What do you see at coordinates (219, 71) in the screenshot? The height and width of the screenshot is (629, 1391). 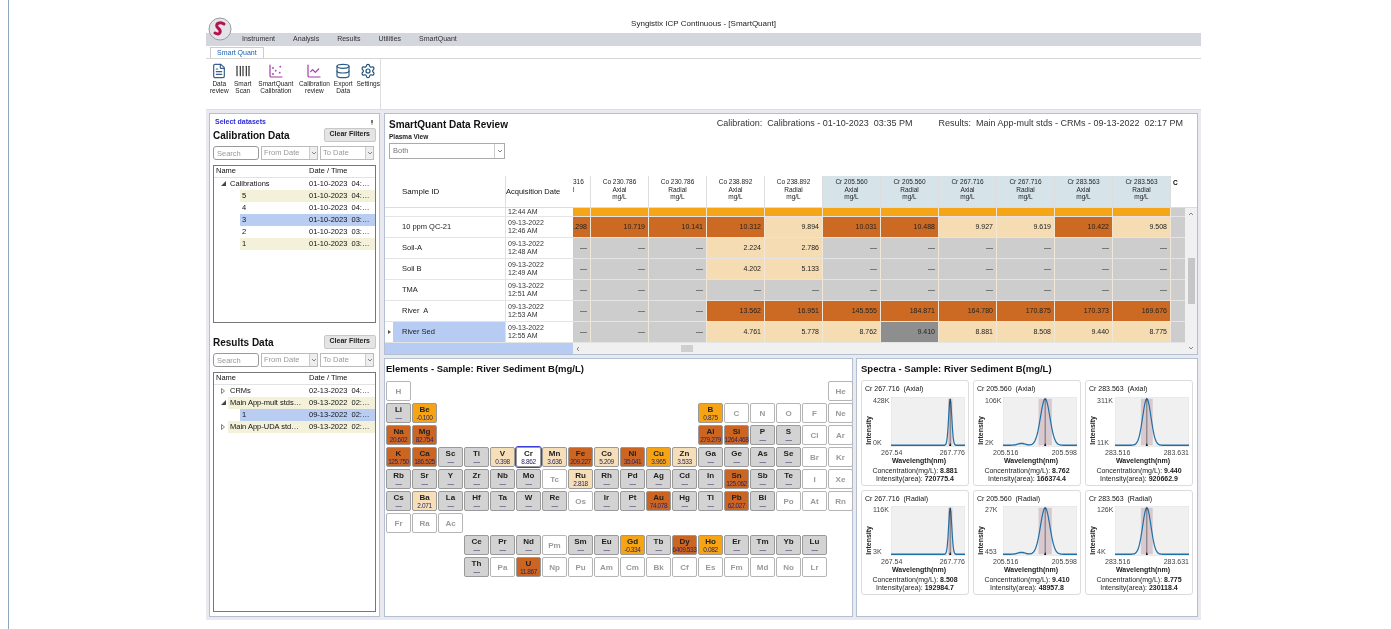 I see `document-icon` at bounding box center [219, 71].